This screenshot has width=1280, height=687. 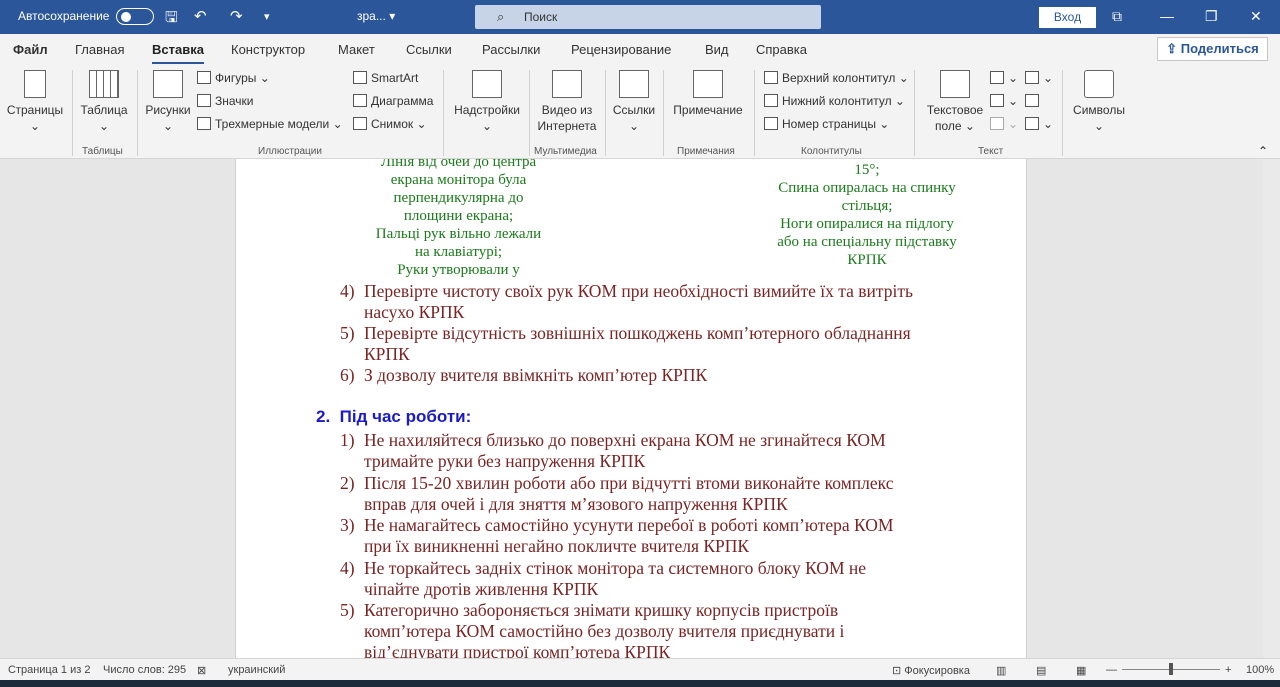 I want to click on picture-icon, so click(x=168, y=84).